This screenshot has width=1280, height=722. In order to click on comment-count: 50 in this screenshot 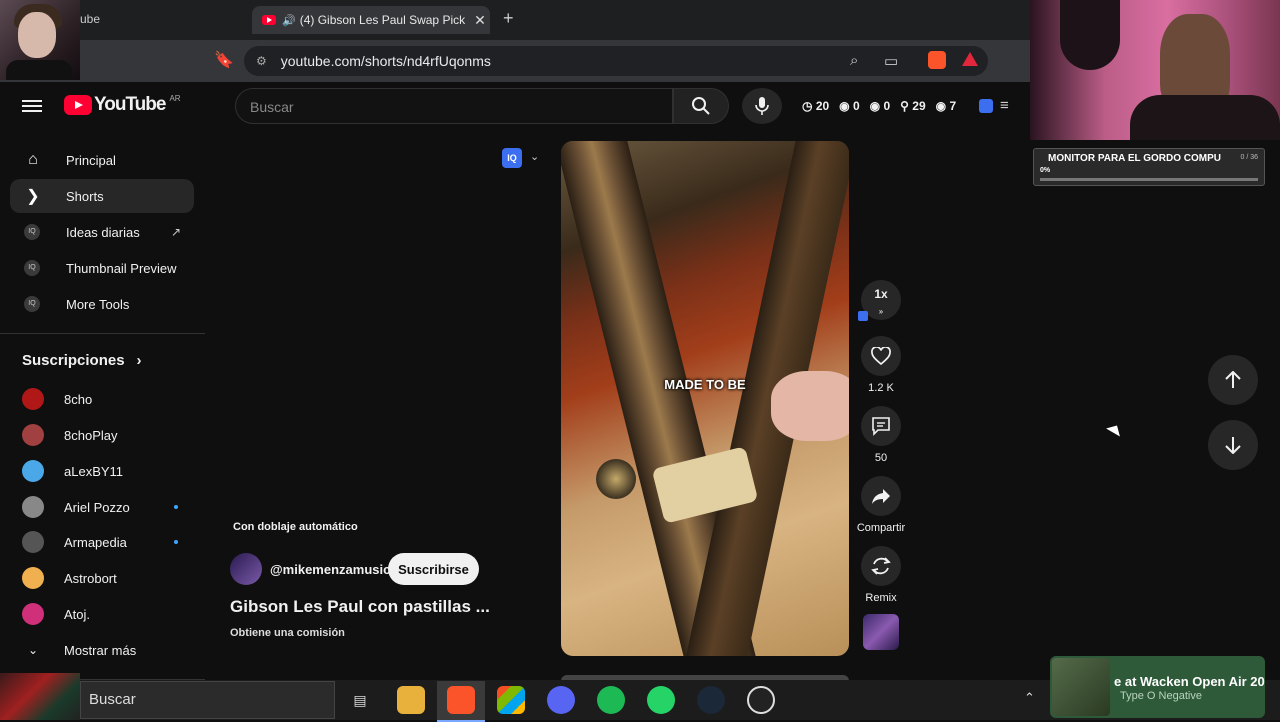, I will do `click(881, 458)`.